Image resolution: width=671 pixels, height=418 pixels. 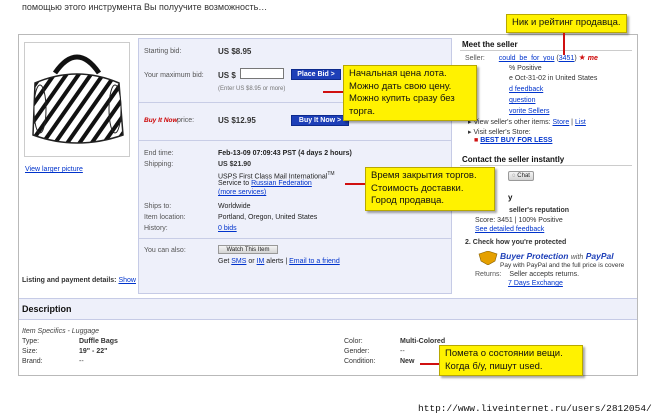 What do you see at coordinates (566, 23) in the screenshot?
I see `seller-note: Ник и рейтинг продавца.` at bounding box center [566, 23].